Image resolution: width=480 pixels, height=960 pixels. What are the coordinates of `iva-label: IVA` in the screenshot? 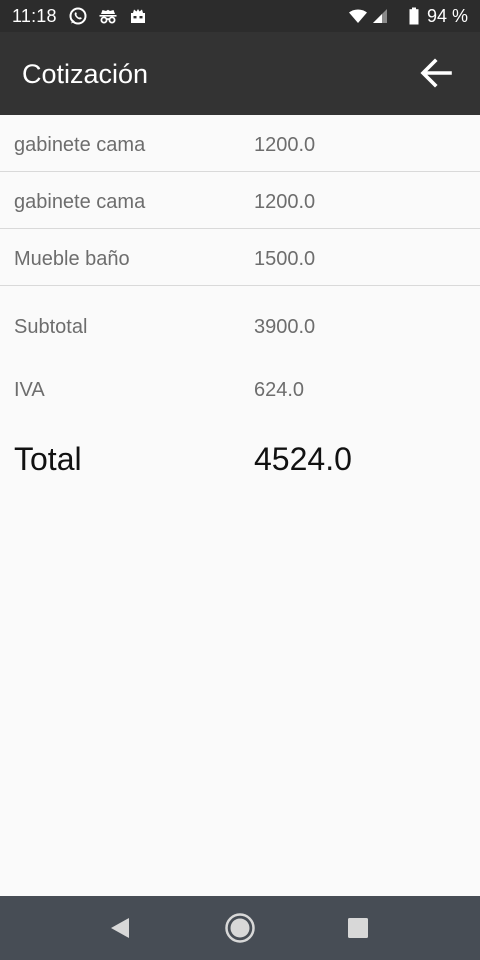 It's located at (29, 390).